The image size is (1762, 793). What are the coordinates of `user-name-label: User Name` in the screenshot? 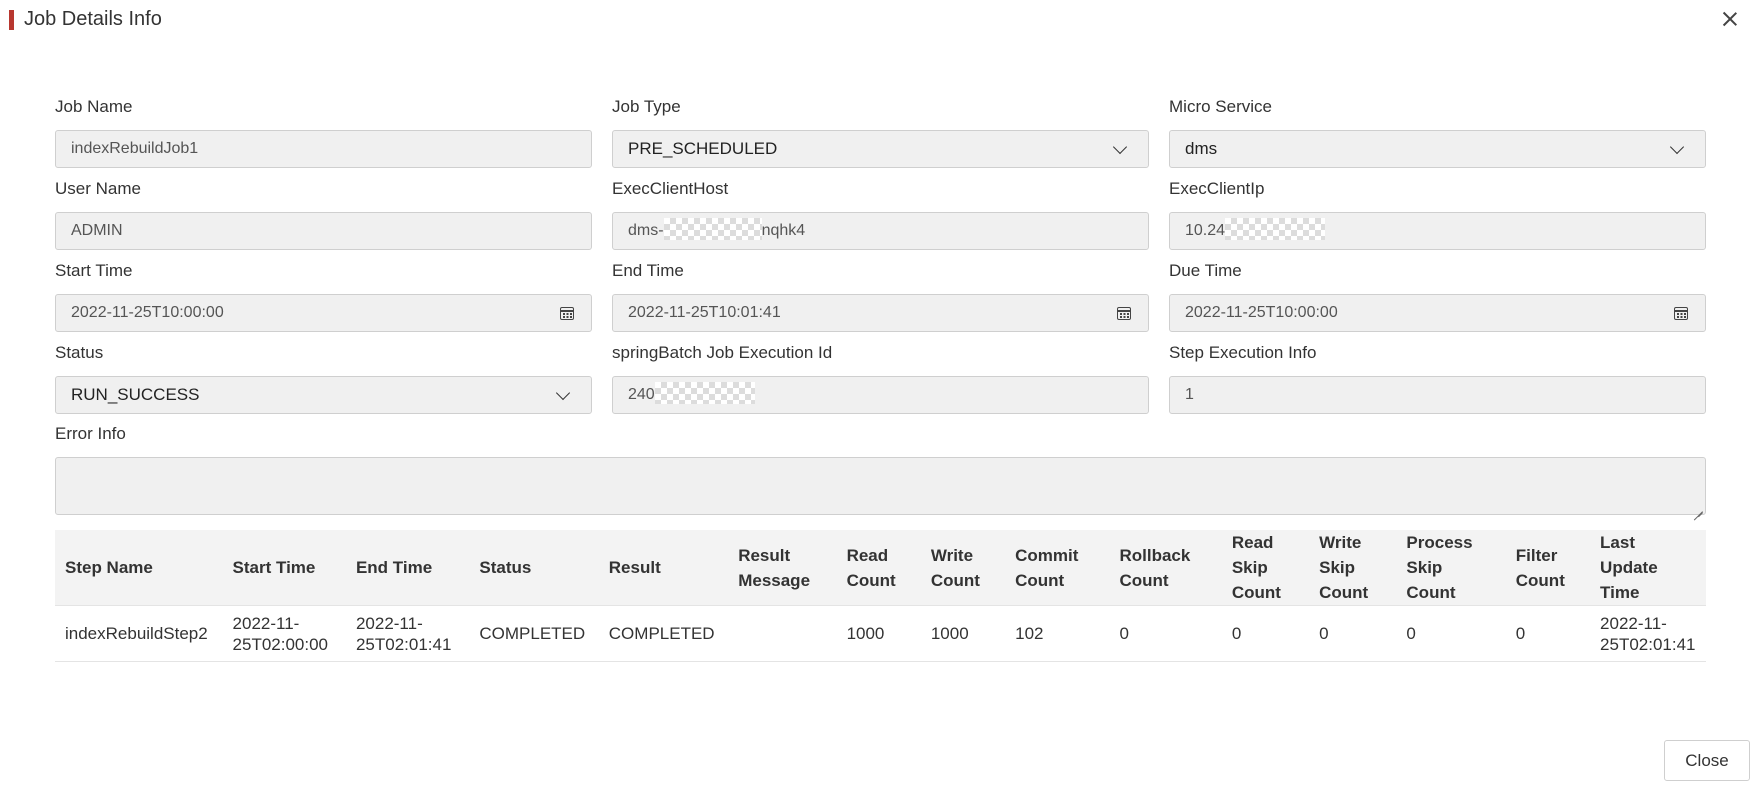 It's located at (98, 188).